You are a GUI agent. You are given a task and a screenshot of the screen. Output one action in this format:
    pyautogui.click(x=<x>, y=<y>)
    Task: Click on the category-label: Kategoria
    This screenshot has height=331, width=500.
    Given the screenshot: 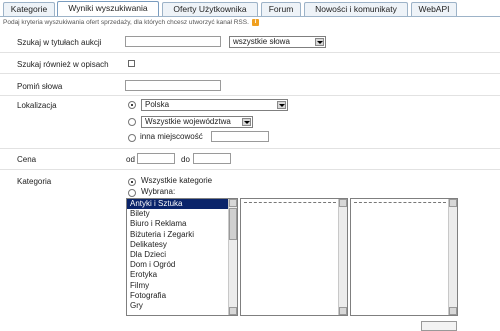 What is the action you would take?
    pyautogui.click(x=34, y=181)
    